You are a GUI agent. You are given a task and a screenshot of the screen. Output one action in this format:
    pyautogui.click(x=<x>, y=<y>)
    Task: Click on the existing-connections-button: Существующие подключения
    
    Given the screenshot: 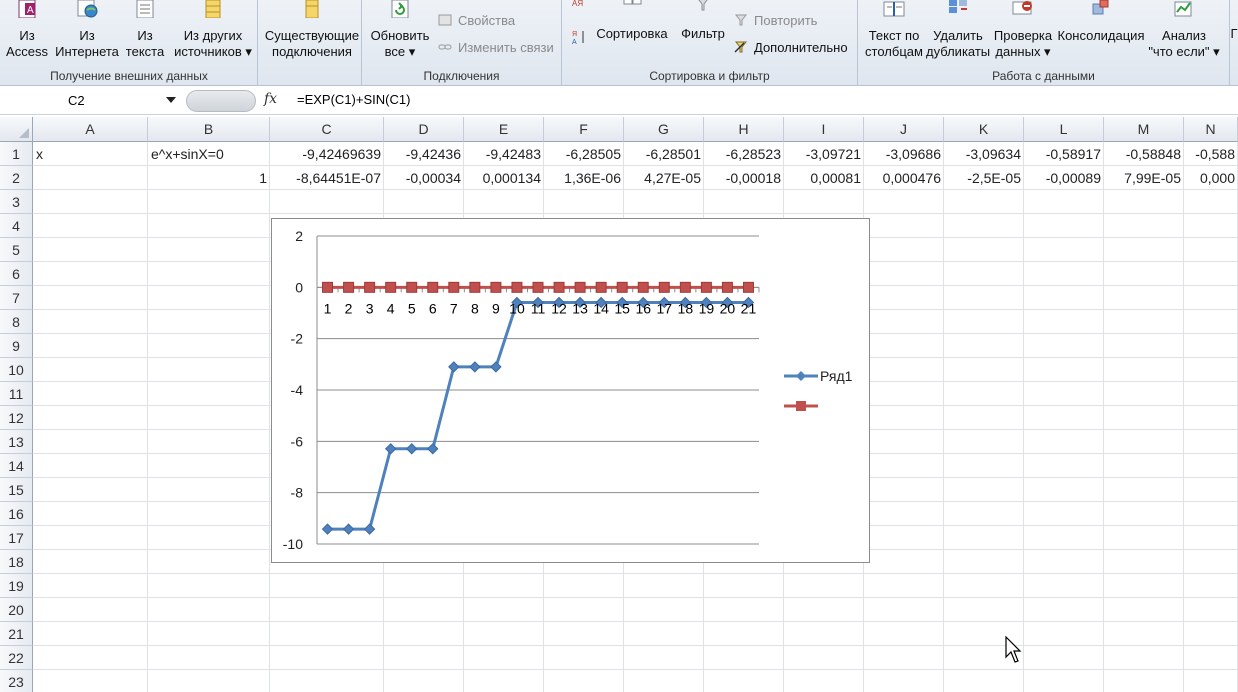 What is the action you would take?
    pyautogui.click(x=312, y=30)
    